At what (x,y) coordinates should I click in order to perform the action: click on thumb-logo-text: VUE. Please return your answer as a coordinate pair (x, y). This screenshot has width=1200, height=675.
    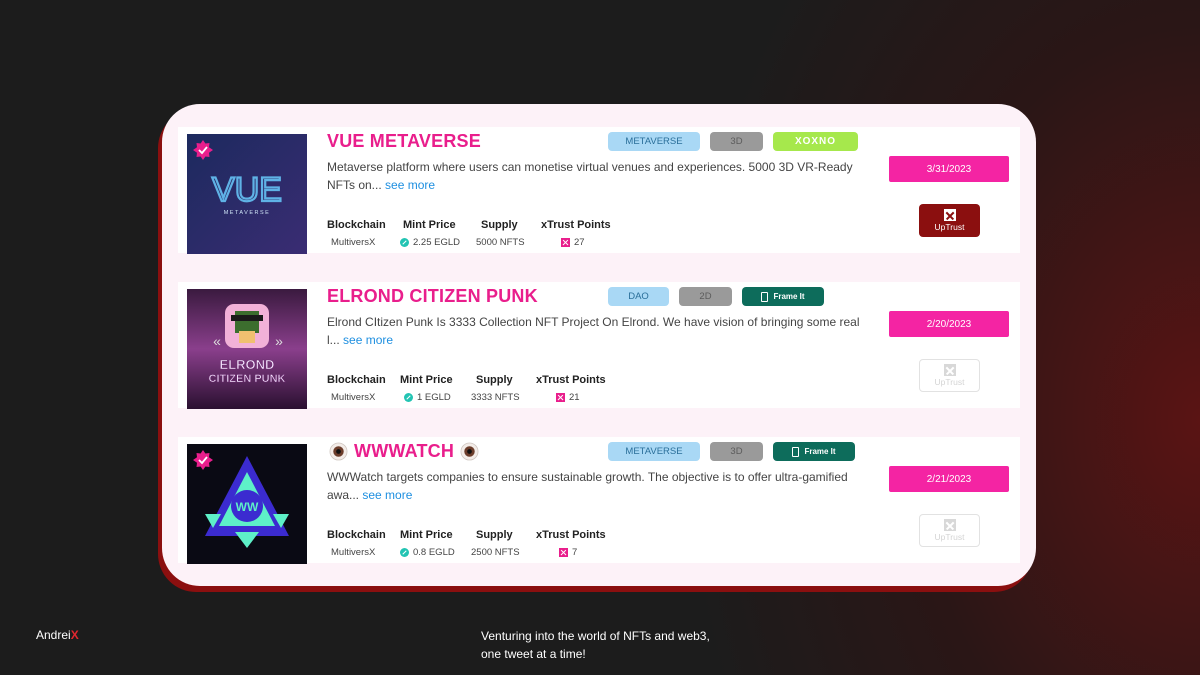
    Looking at the image, I should click on (247, 190).